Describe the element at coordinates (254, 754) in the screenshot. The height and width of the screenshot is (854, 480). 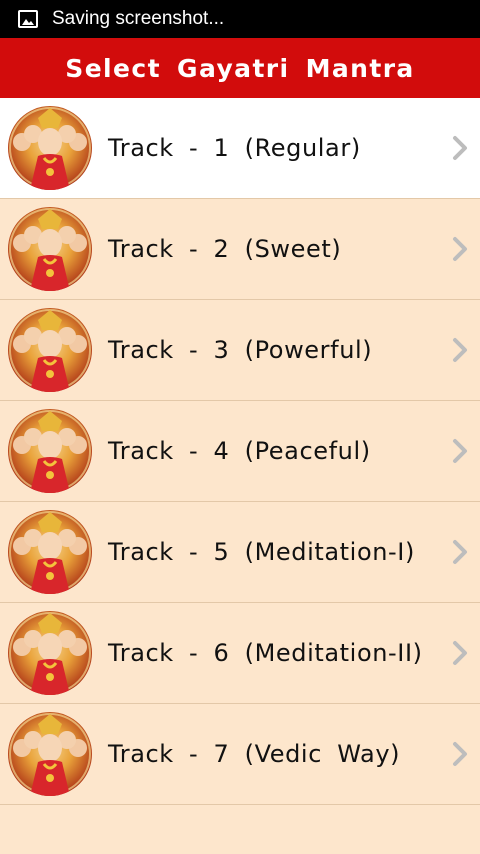
I see `track-label: Track - 7 (Vedic Way)` at that location.